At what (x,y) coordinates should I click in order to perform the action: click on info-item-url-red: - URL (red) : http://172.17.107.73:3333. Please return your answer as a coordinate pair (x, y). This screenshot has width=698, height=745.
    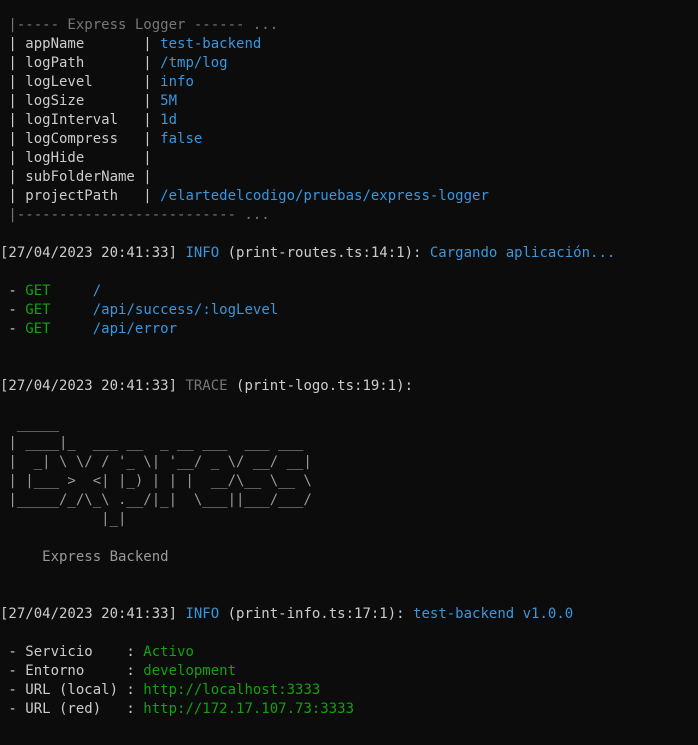
    Looking at the image, I should click on (177, 709).